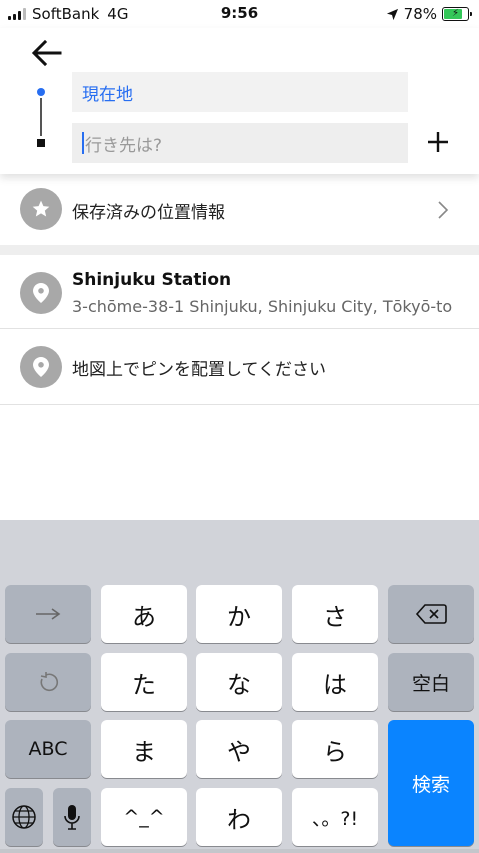 The width and height of the screenshot is (479, 853). I want to click on location-arrow-icon, so click(392, 14).